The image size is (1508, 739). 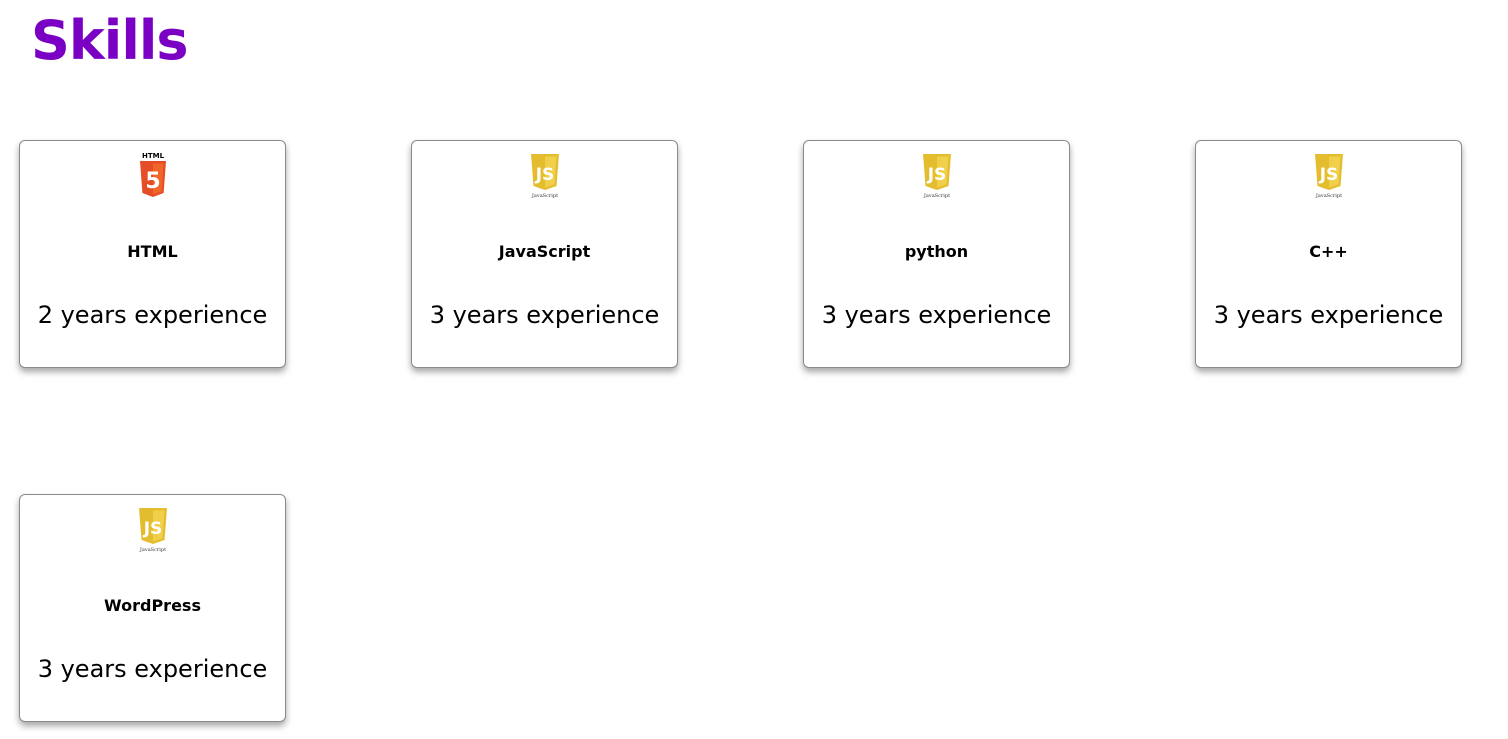 What do you see at coordinates (152, 156) in the screenshot?
I see `html5-logo-label: HTML` at bounding box center [152, 156].